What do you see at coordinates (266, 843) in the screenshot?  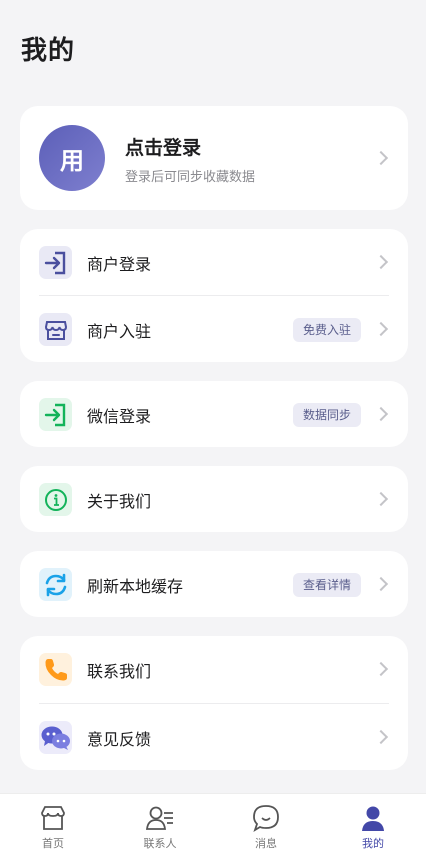 I see `tab-label: 消息` at bounding box center [266, 843].